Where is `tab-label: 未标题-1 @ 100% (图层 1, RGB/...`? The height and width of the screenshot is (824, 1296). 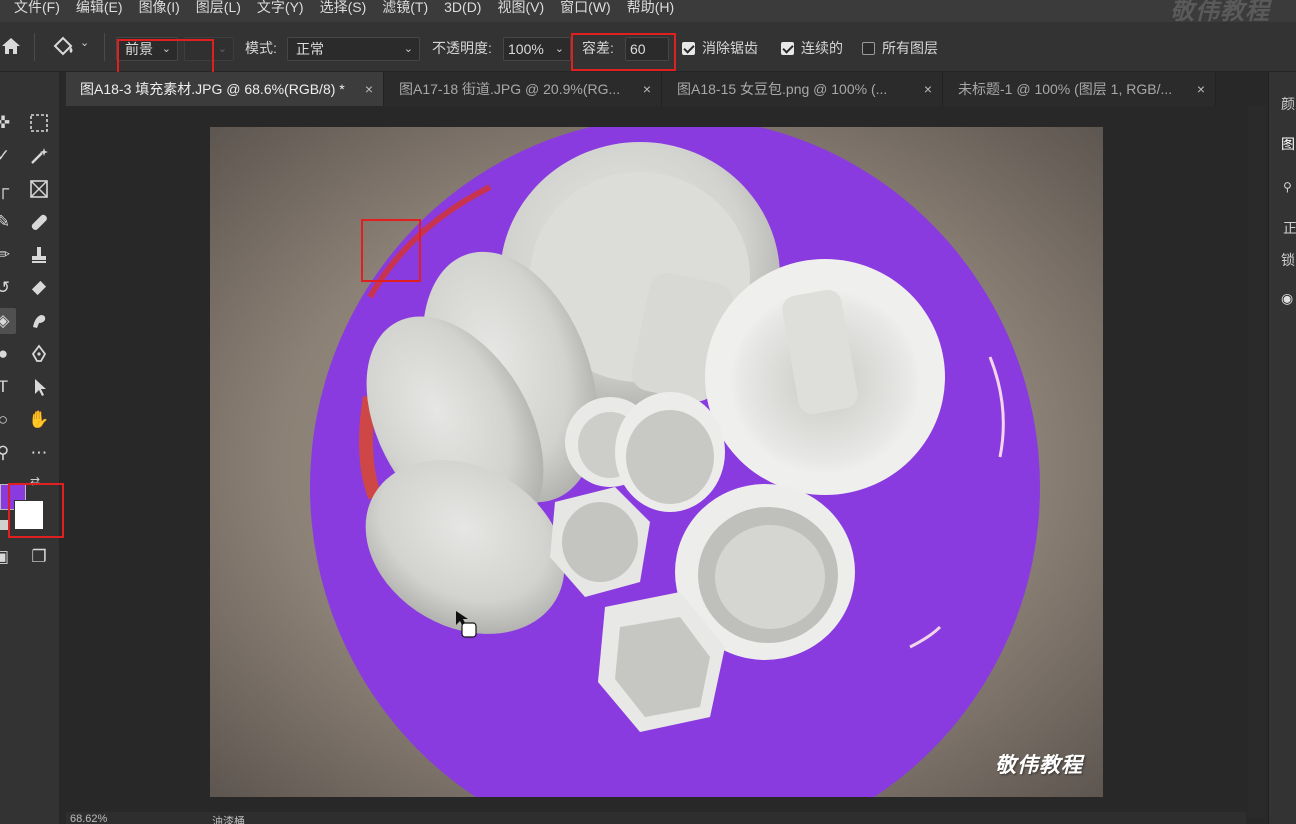 tab-label: 未标题-1 @ 100% (图层 1, RGB/... is located at coordinates (1065, 89).